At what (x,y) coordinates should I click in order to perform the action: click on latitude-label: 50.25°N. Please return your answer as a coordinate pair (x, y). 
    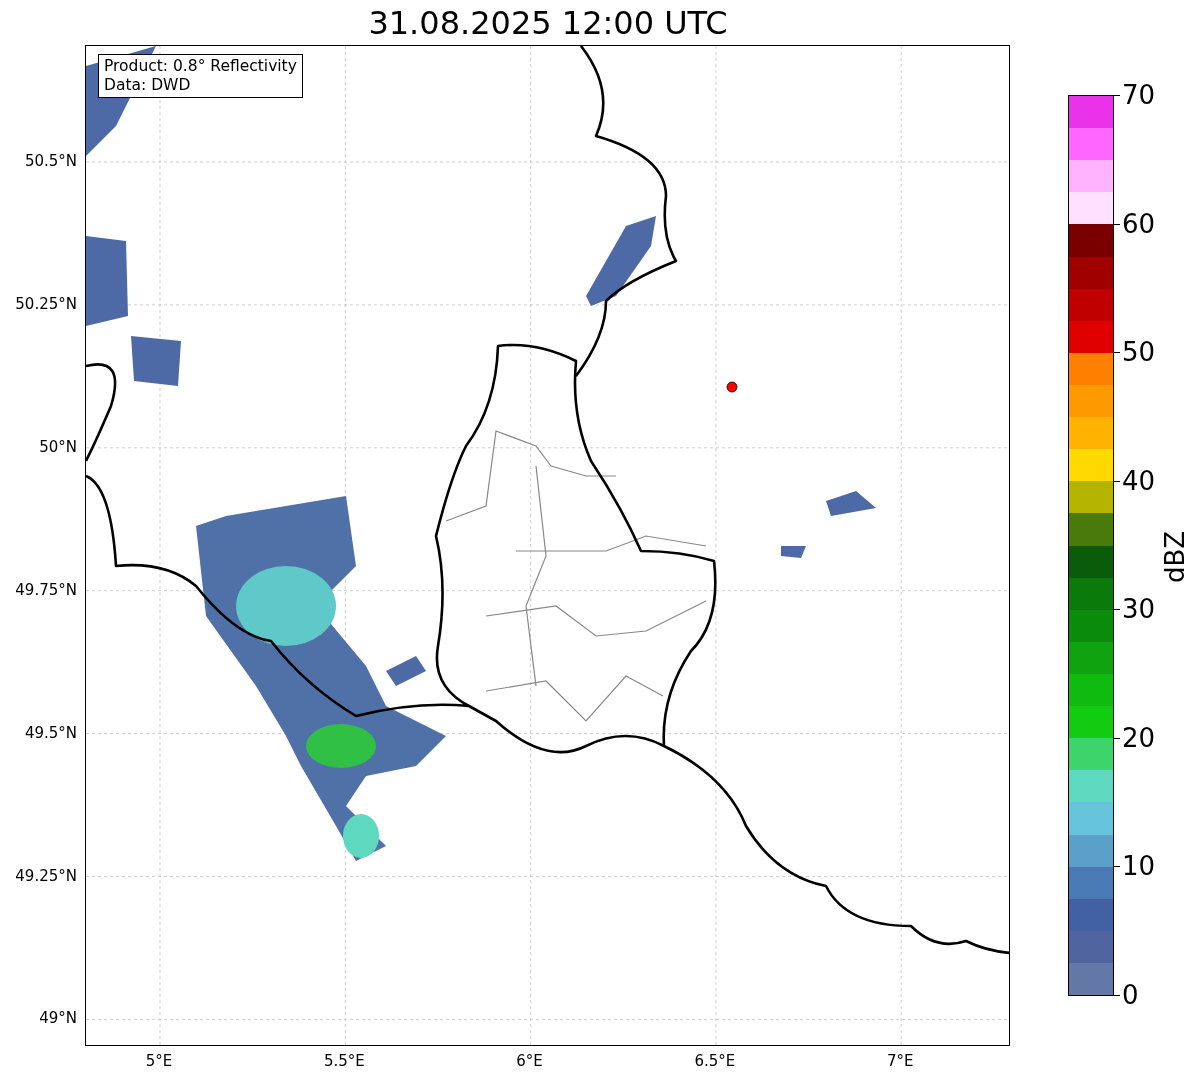
    Looking at the image, I should click on (46, 303).